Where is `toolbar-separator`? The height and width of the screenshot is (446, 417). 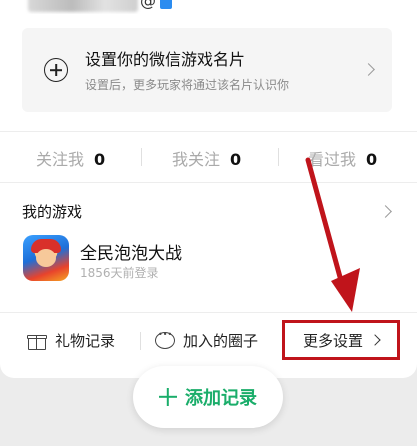 toolbar-separator is located at coordinates (140, 341).